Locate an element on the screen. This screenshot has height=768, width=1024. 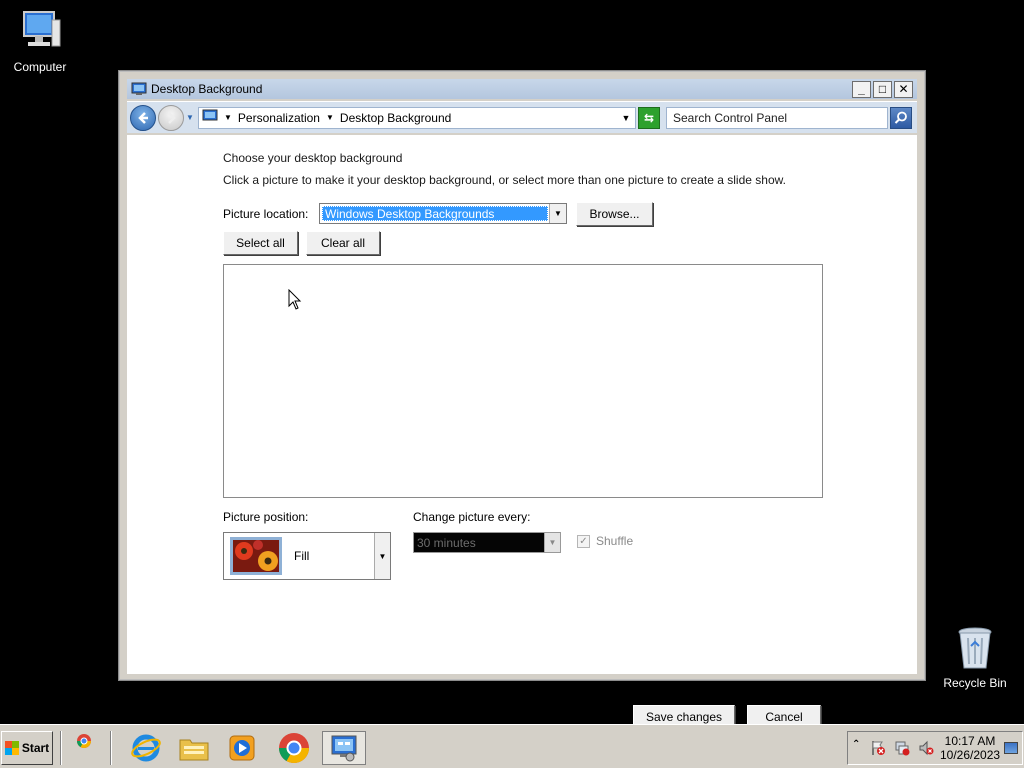
close-button: ✕ is located at coordinates (903, 89).